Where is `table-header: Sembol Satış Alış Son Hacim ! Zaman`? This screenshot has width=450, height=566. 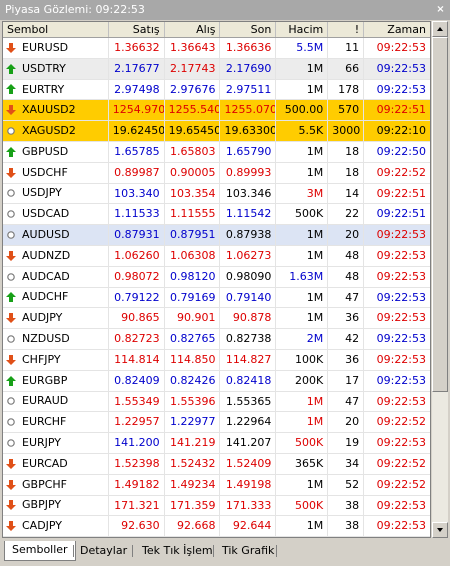
table-header: Sembol Satış Alış Son Hacim ! Zaman is located at coordinates (216, 30).